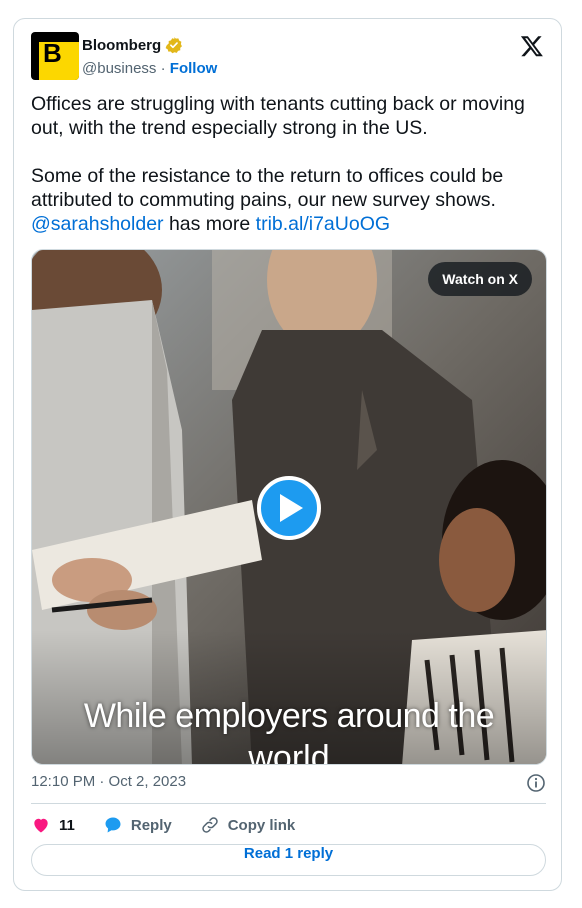 This screenshot has width=582, height=908. I want to click on author-avatar: B, so click(55, 56).